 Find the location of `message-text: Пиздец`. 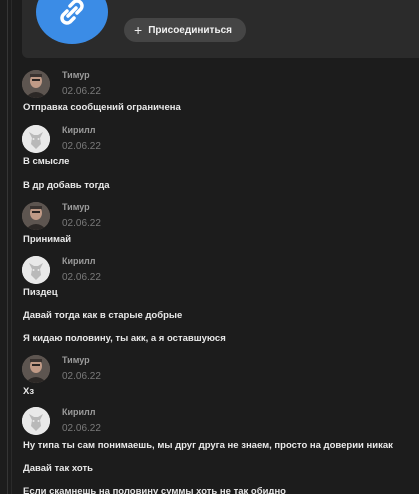

message-text: Пиздец is located at coordinates (40, 292).